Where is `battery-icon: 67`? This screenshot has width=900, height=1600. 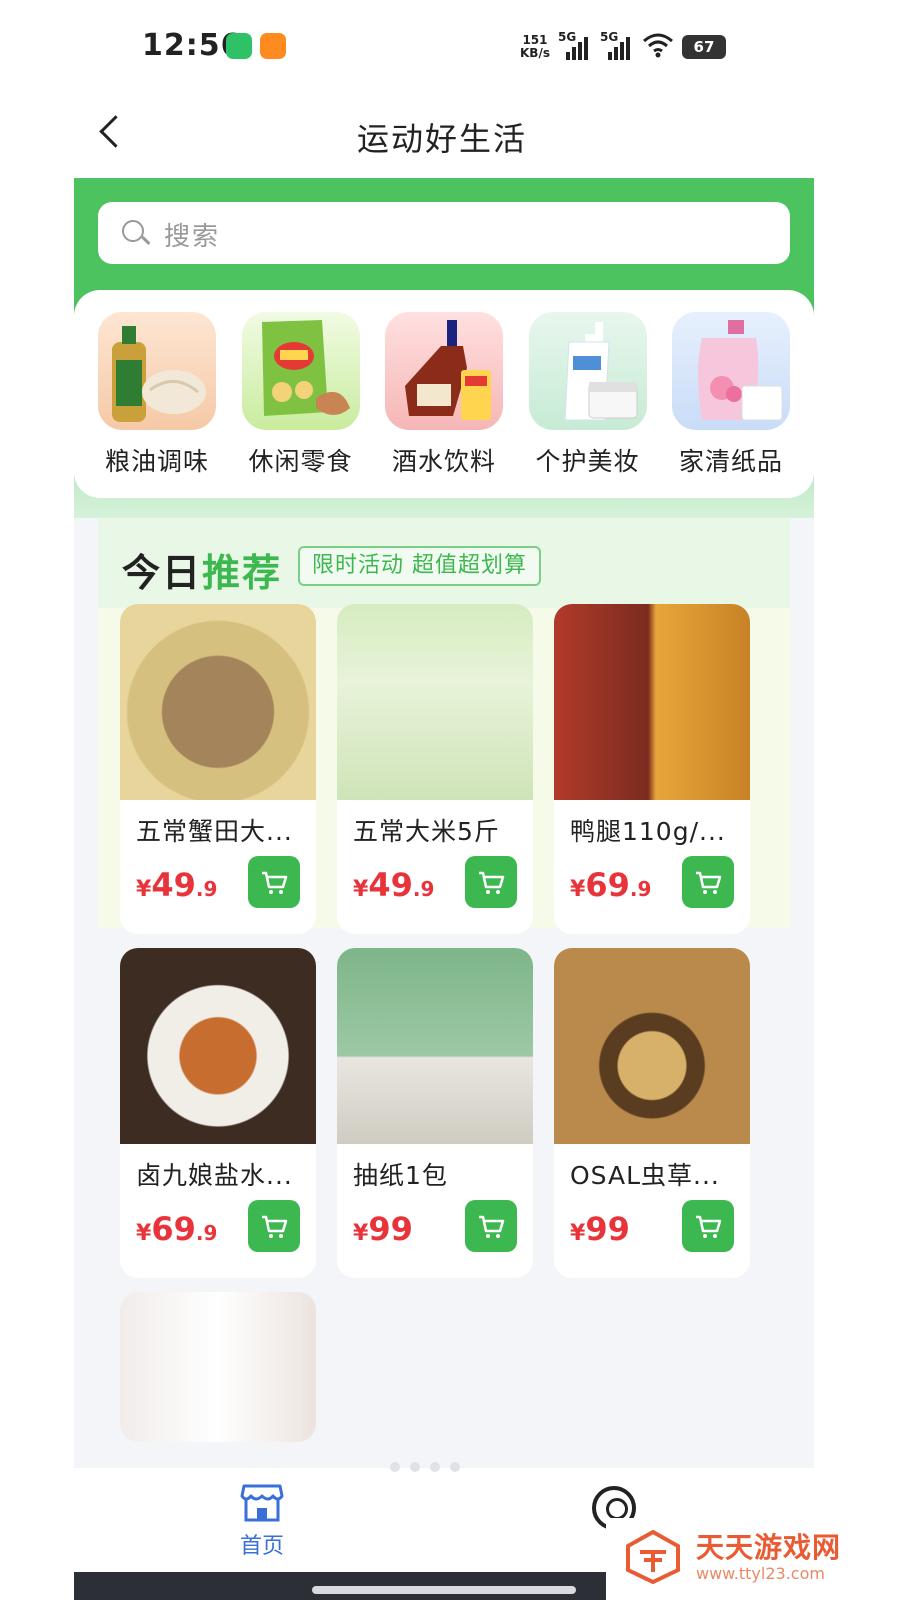 battery-icon: 67 is located at coordinates (703, 47).